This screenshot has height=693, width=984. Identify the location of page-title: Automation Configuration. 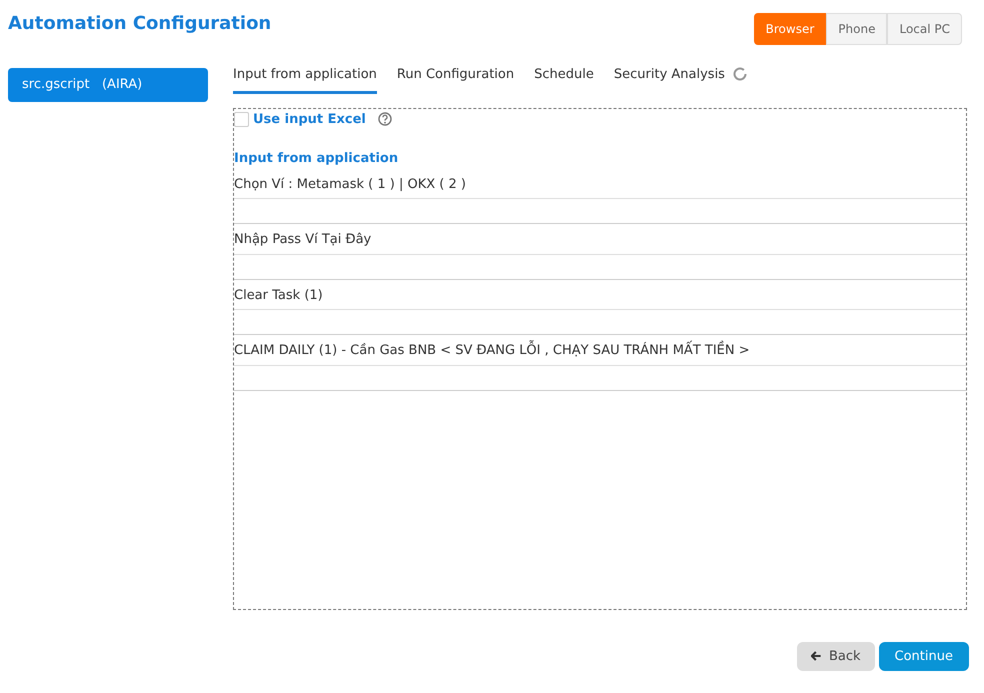
(140, 24).